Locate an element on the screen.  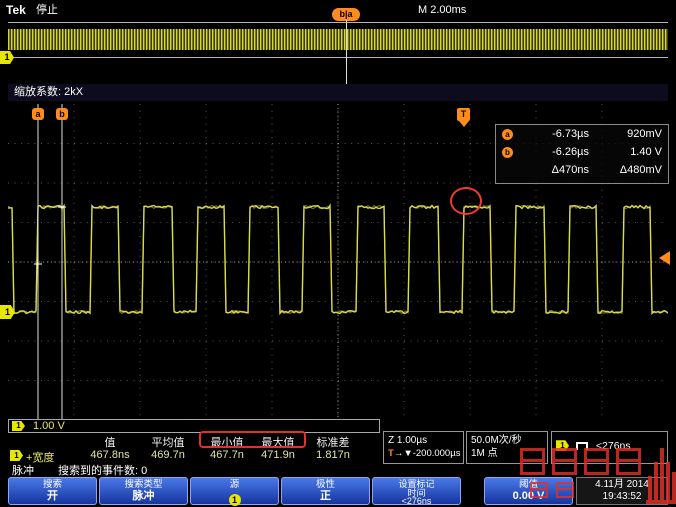
cursor-a-label: a is located at coordinates (38, 114).